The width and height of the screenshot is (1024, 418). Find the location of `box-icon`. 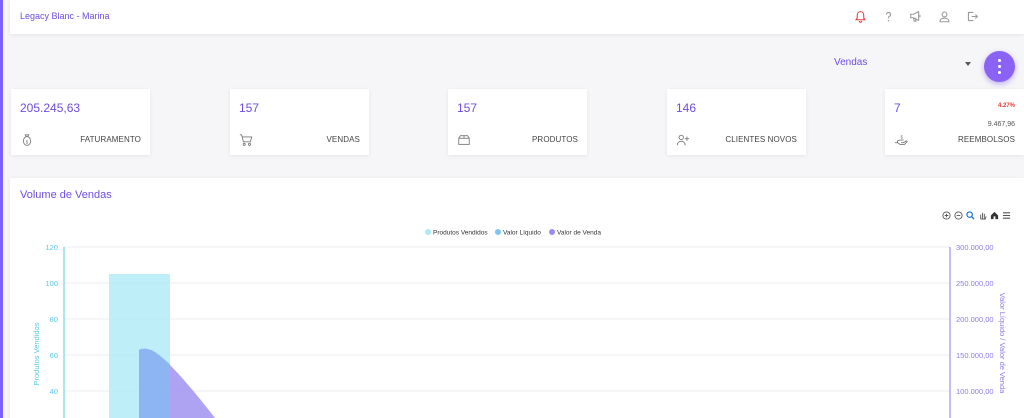

box-icon is located at coordinates (464, 140).